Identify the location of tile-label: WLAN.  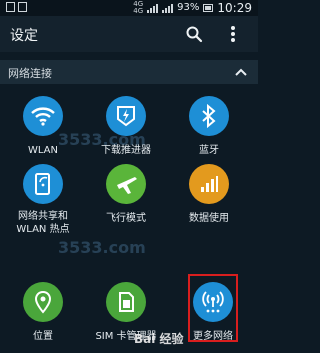
(42, 150).